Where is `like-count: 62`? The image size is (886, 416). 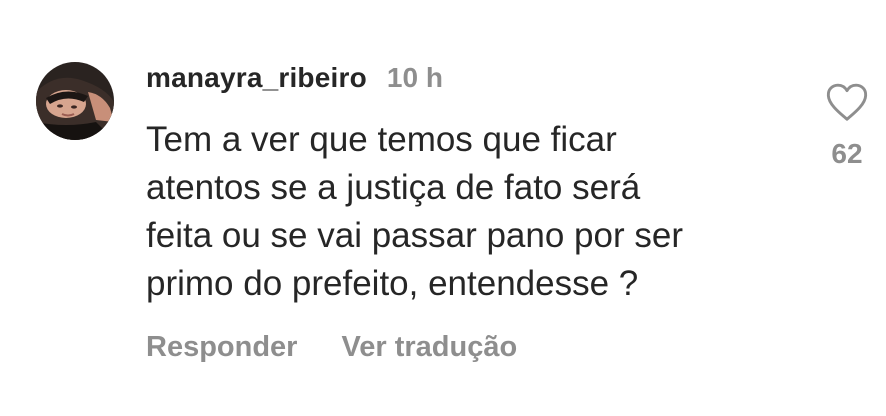
like-count: 62 is located at coordinates (847, 153).